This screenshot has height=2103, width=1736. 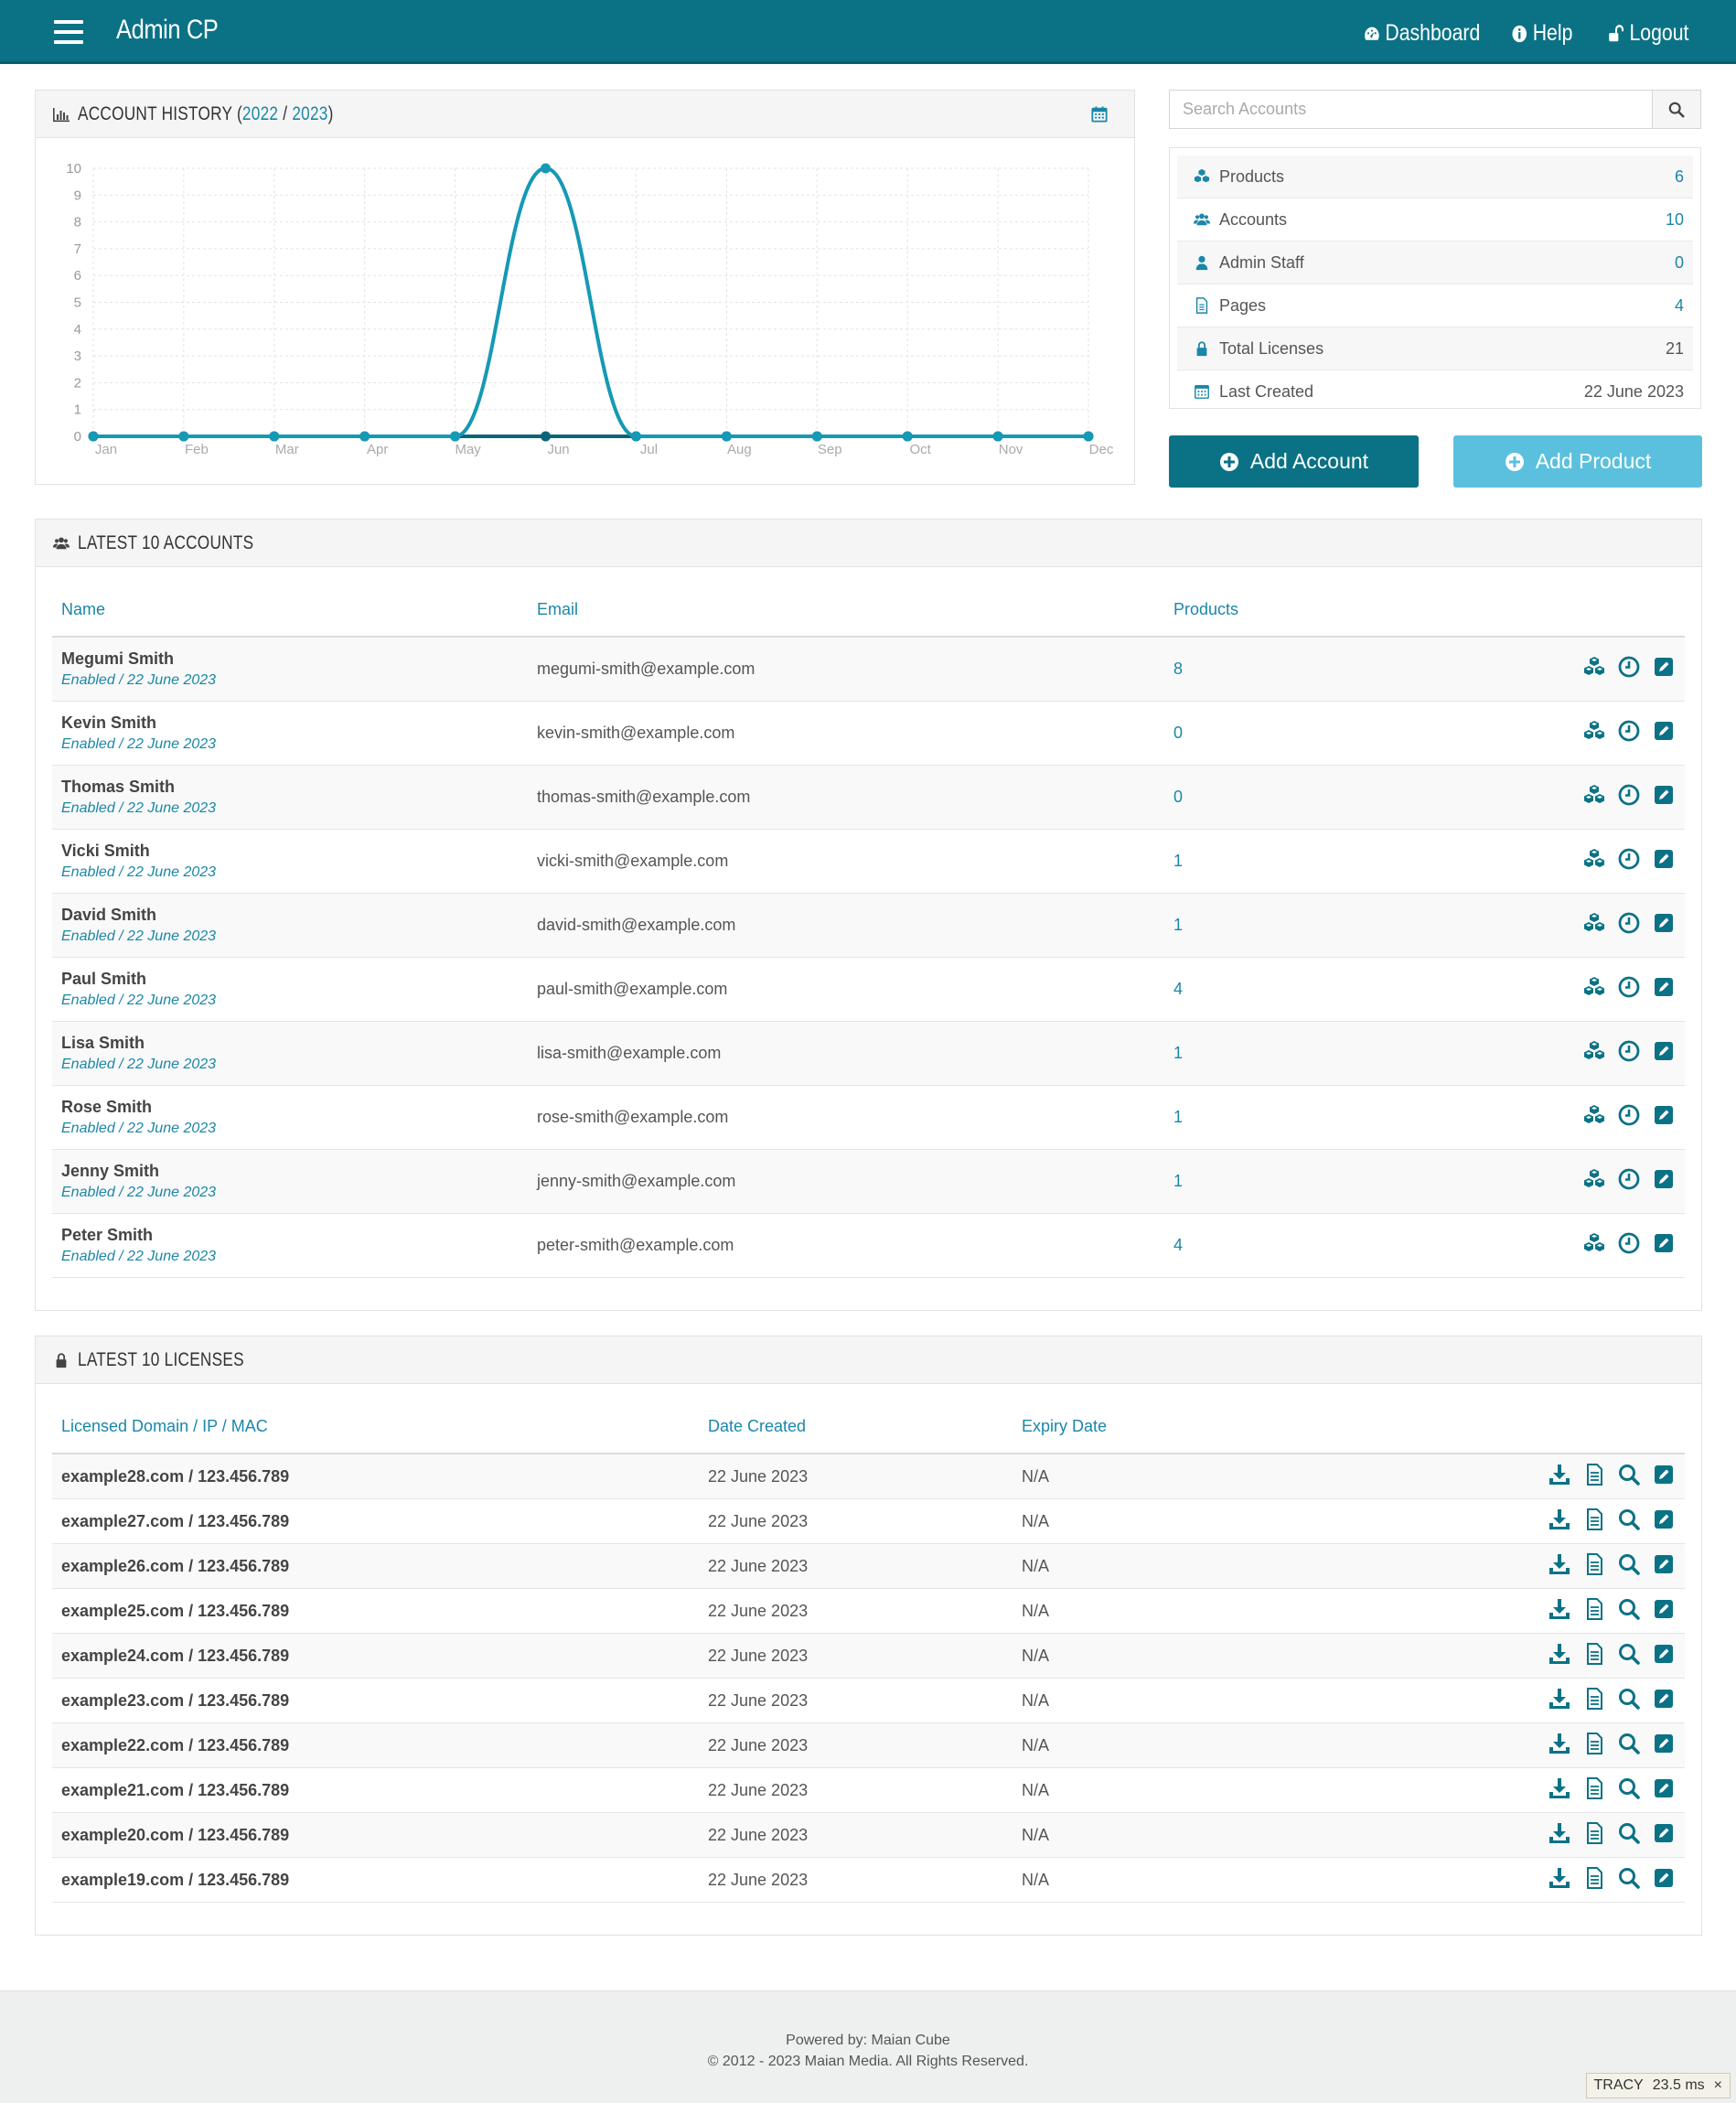 I want to click on app-title: Admin CP, so click(x=168, y=31).